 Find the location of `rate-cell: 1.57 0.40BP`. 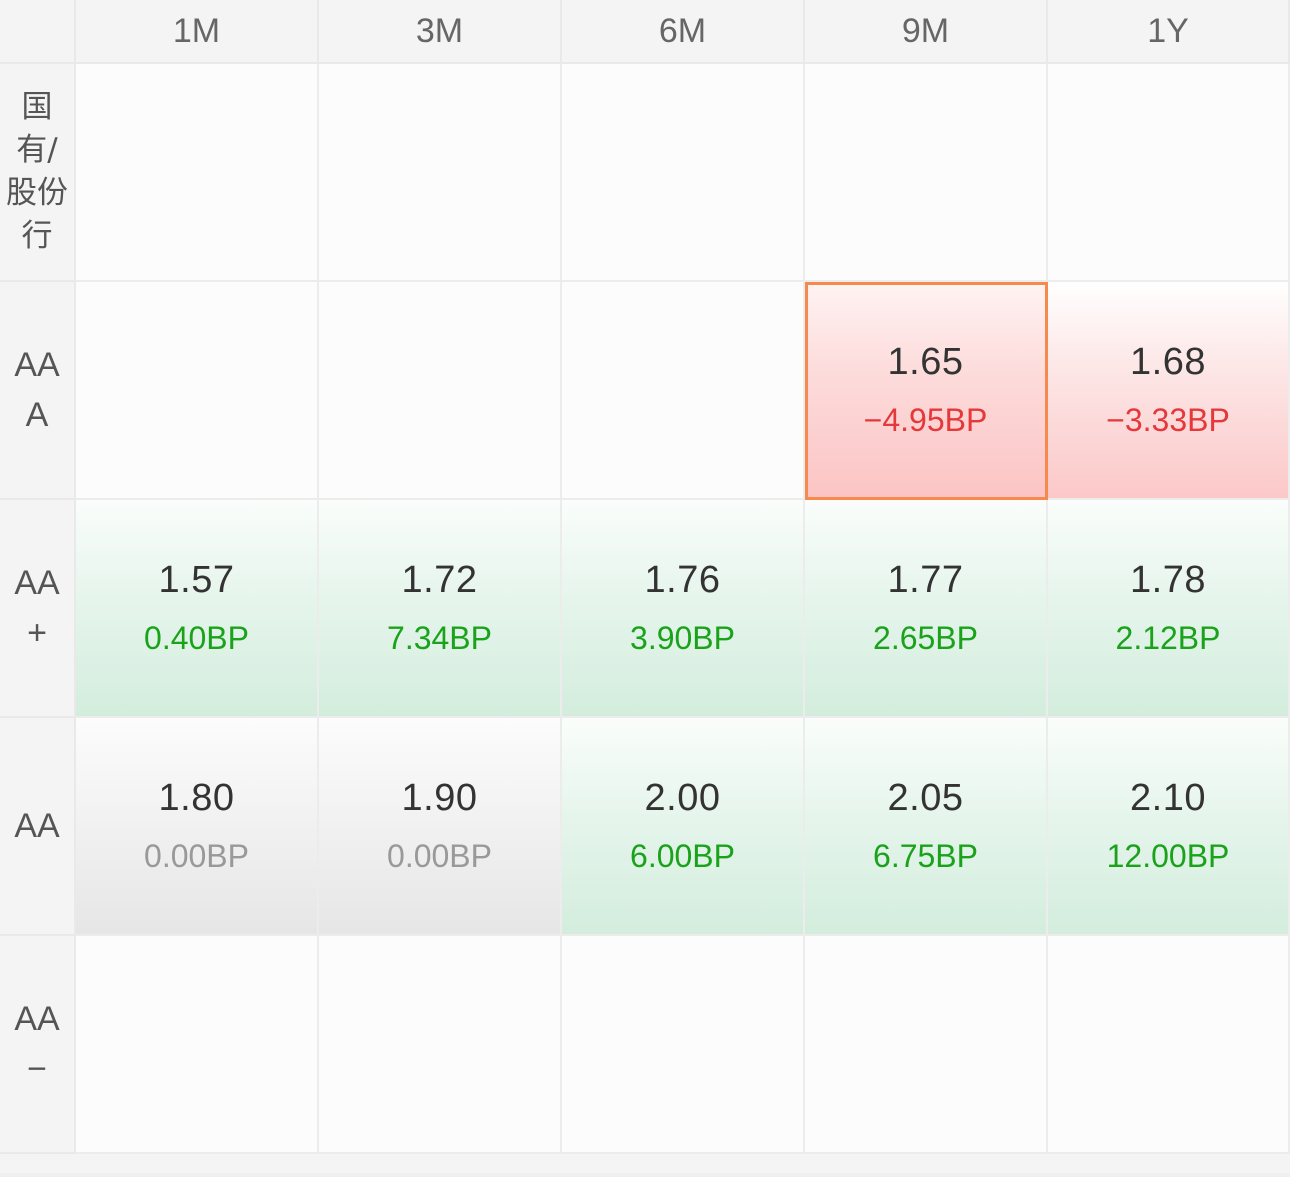

rate-cell: 1.57 0.40BP is located at coordinates (197, 609).